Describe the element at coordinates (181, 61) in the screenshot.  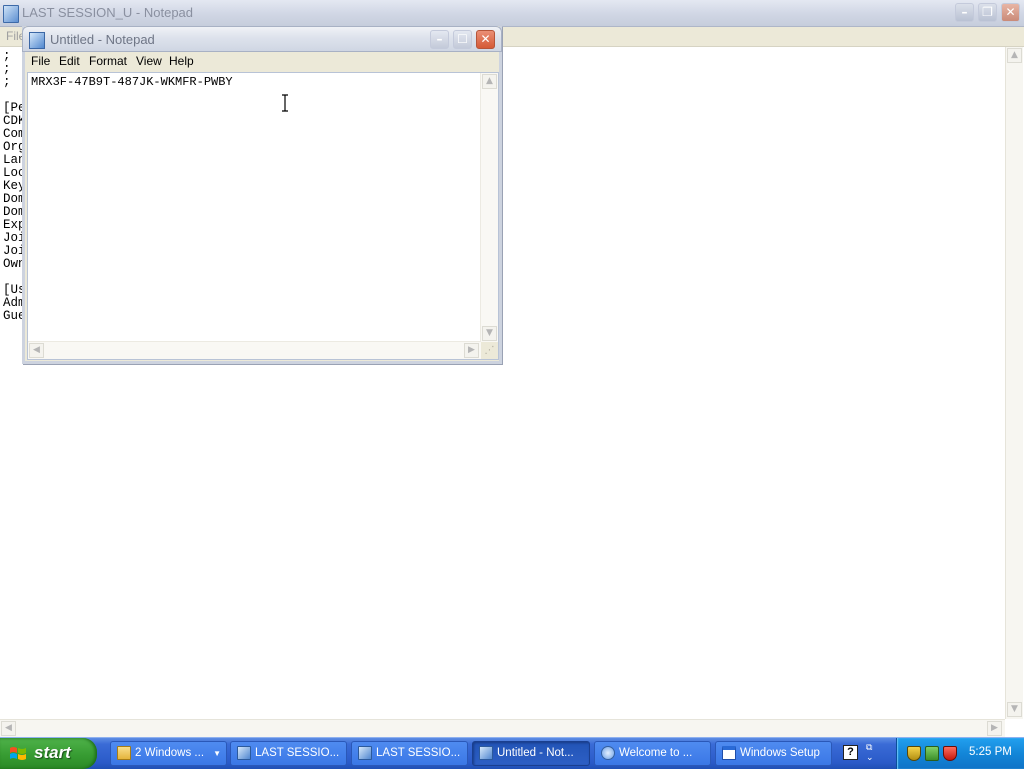
I see `menu-help: Help` at that location.